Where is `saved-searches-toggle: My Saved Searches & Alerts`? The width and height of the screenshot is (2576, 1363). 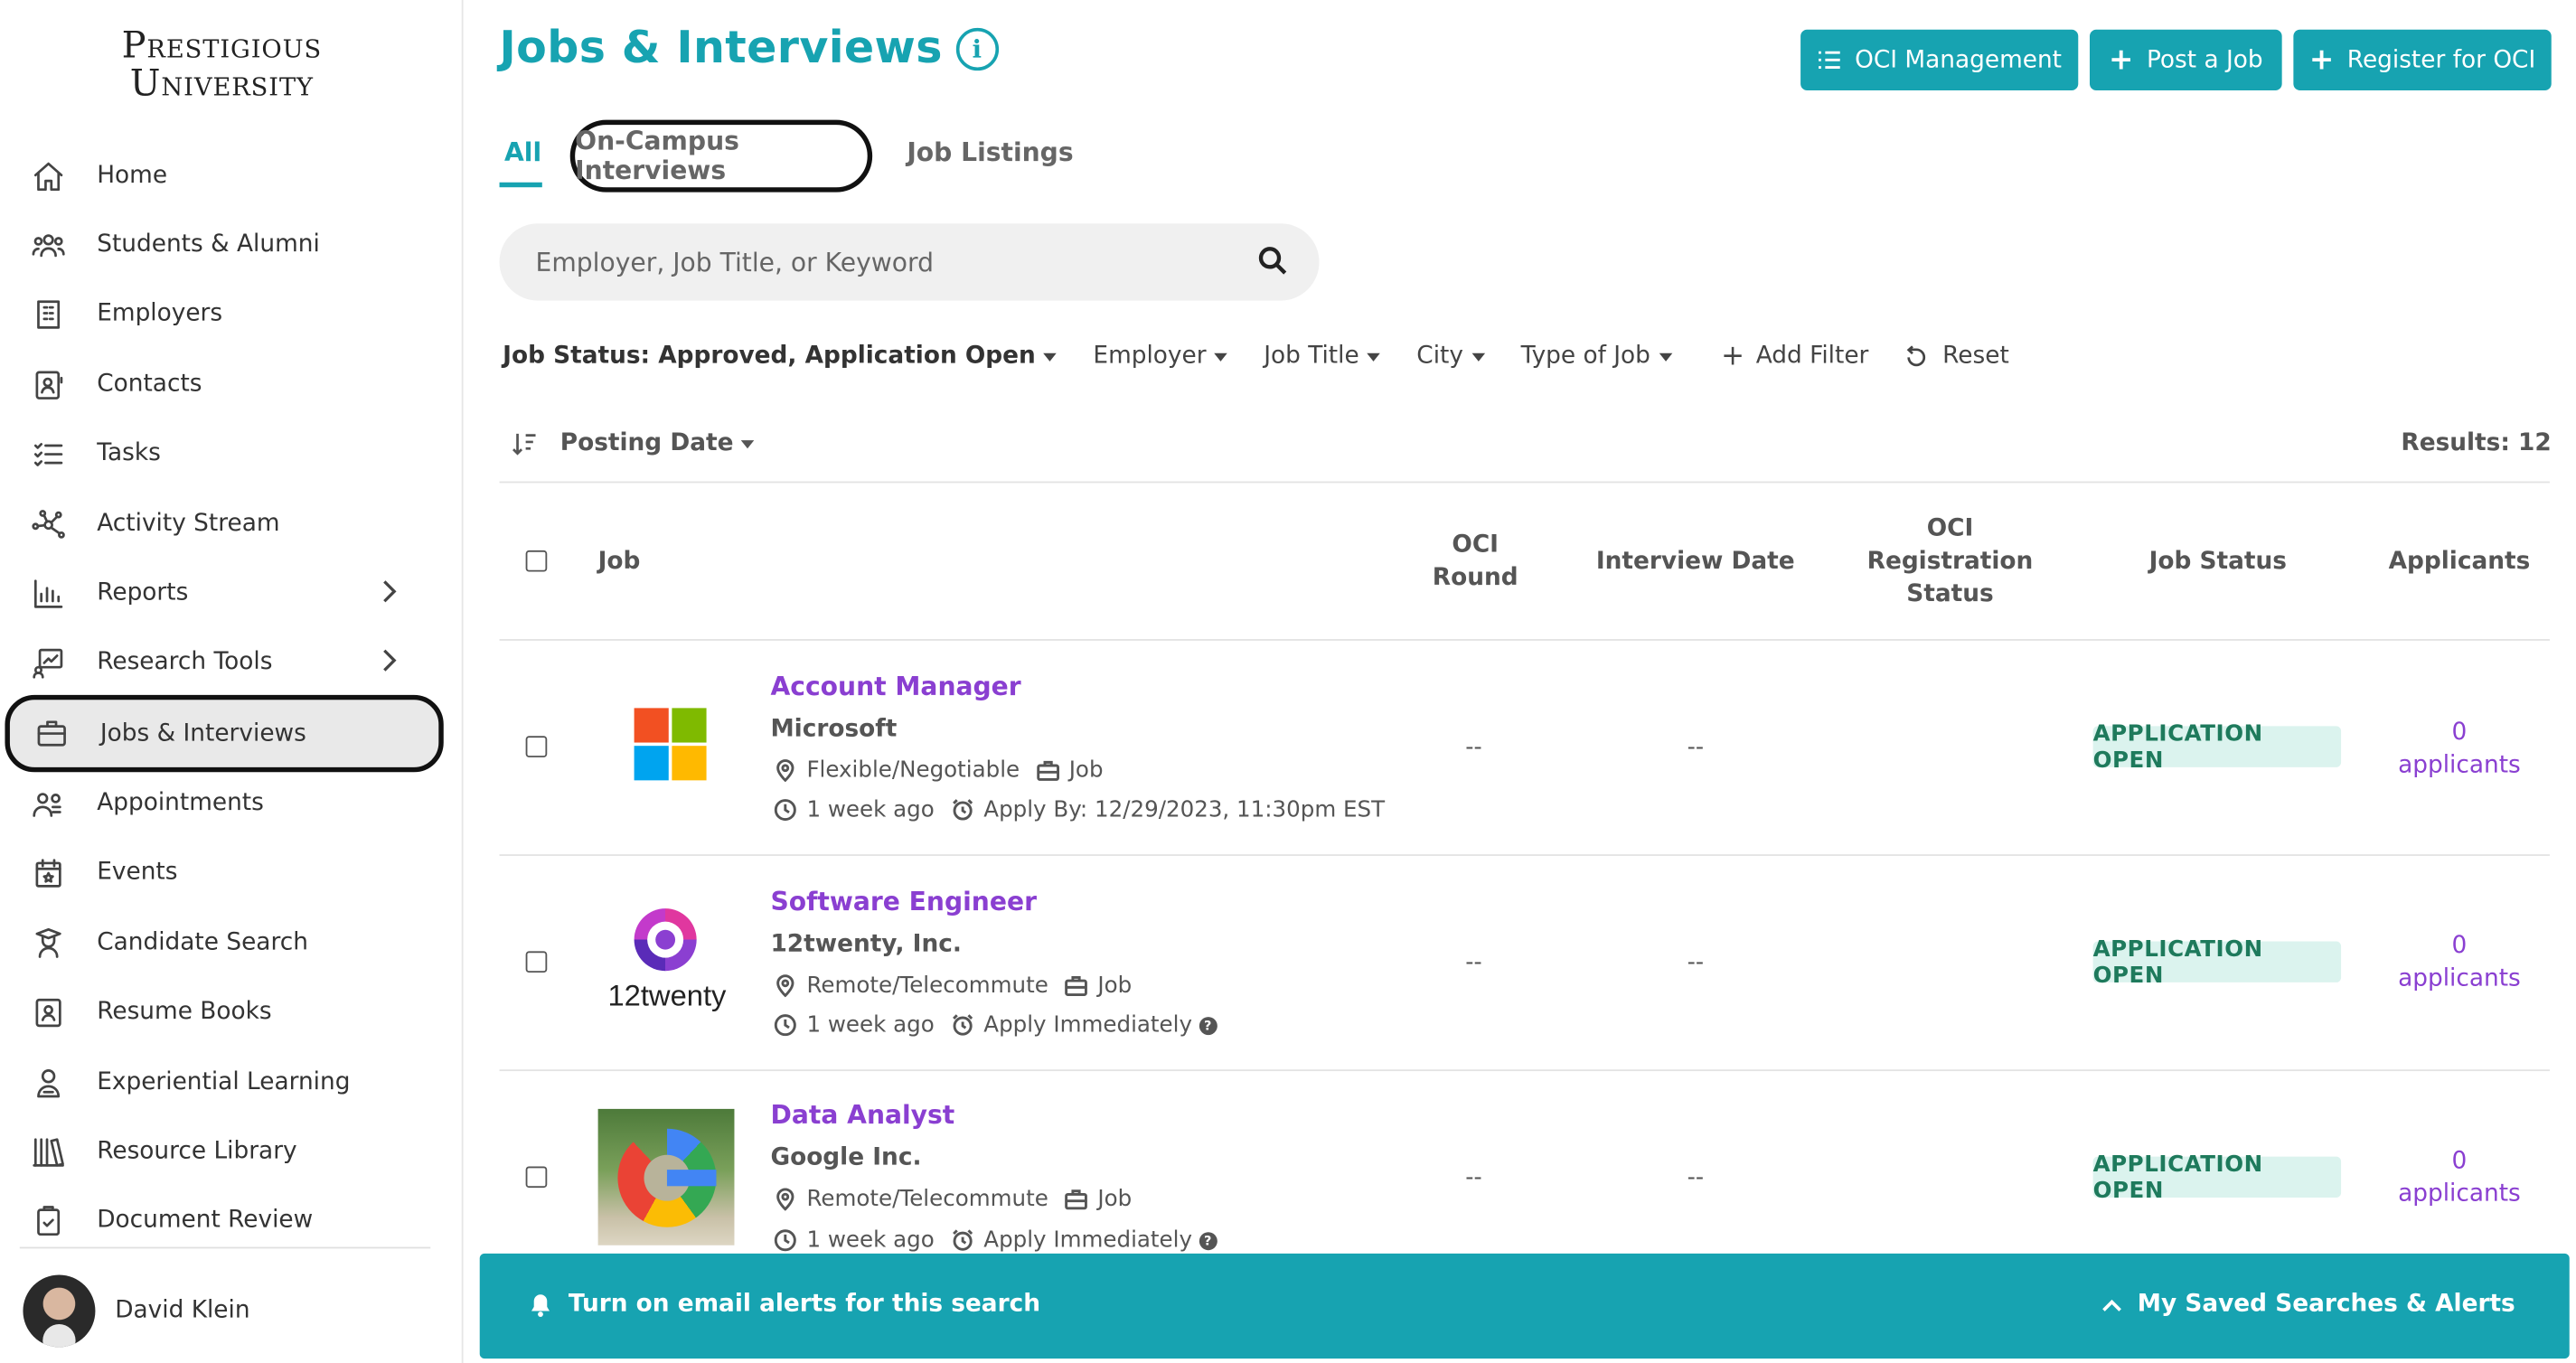
saved-searches-toggle: My Saved Searches & Alerts is located at coordinates (2308, 1305).